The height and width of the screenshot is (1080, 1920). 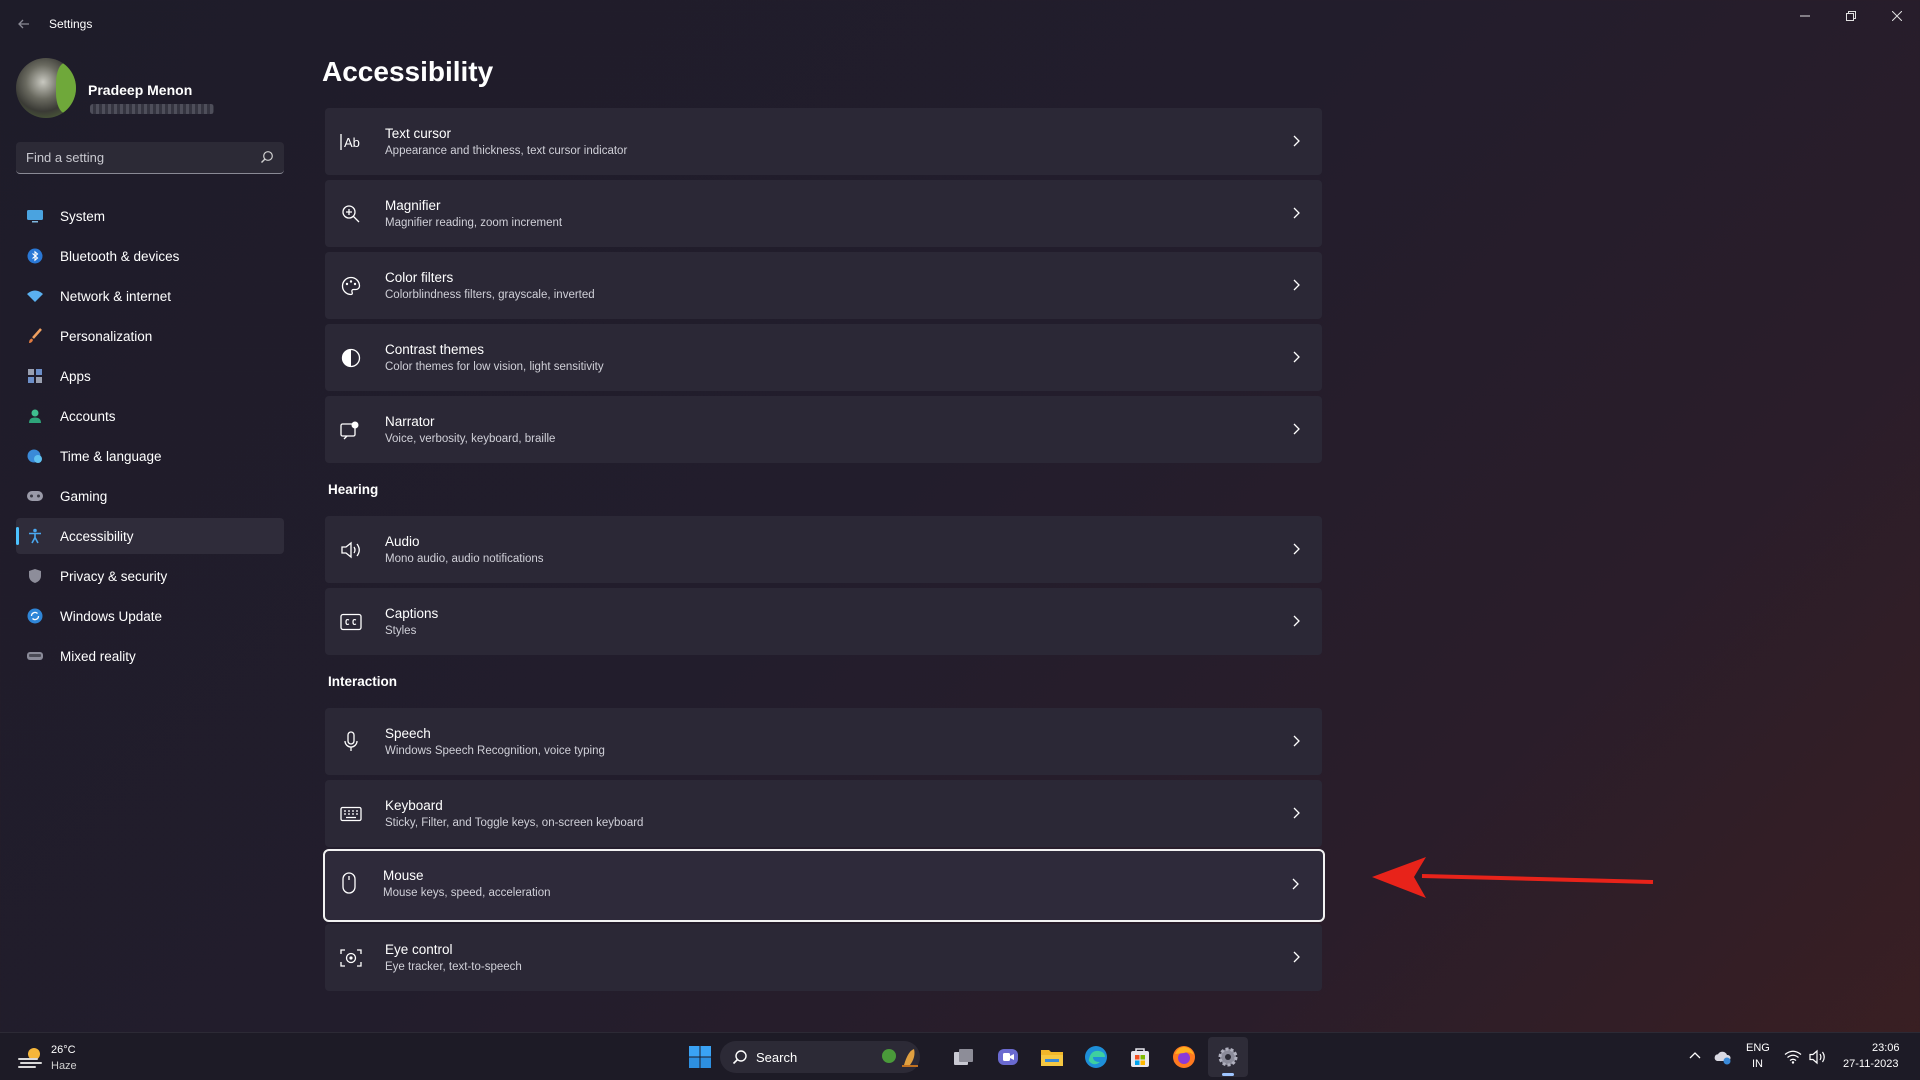 I want to click on sidebar-item-mixed-reality: Mixed reality, so click(x=150, y=656).